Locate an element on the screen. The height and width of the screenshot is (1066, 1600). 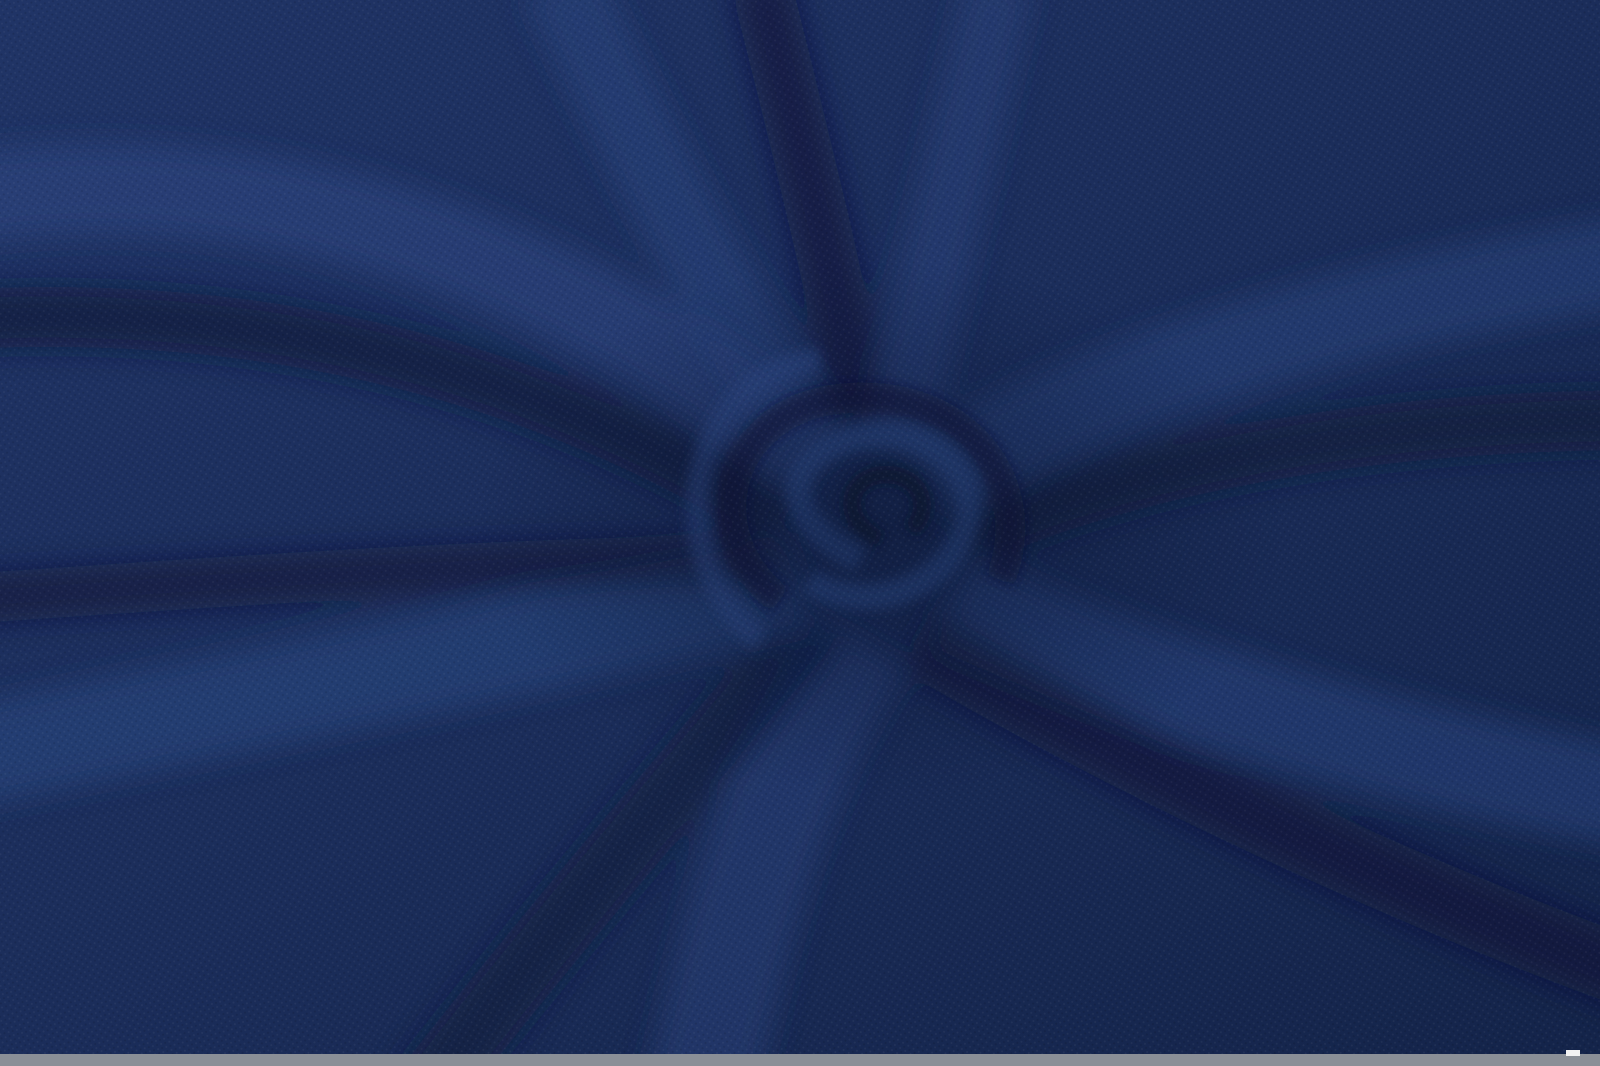
corner-mark is located at coordinates (1573, 1053).